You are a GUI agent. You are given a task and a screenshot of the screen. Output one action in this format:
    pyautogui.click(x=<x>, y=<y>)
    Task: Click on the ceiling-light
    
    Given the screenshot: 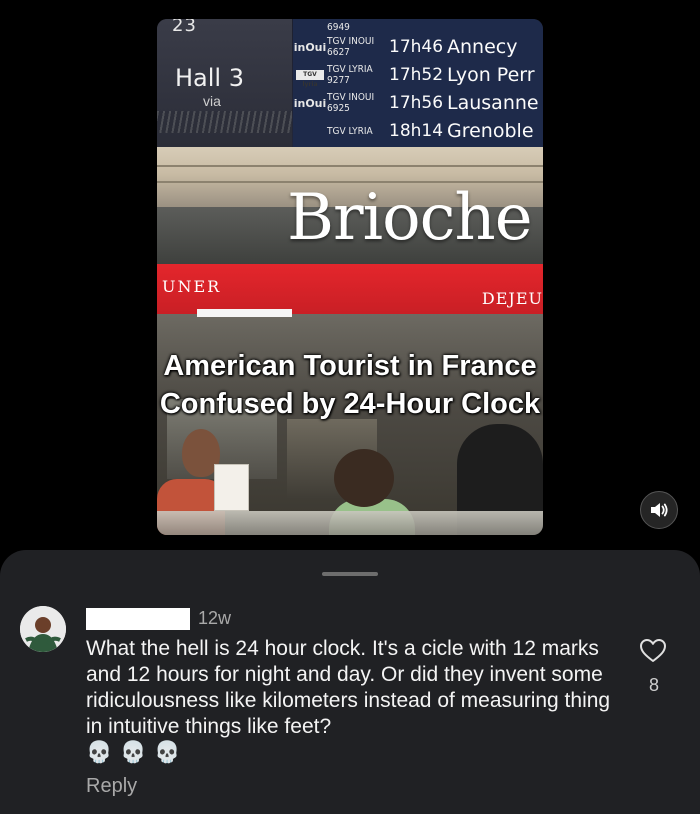 What is the action you would take?
    pyautogui.click(x=244, y=313)
    